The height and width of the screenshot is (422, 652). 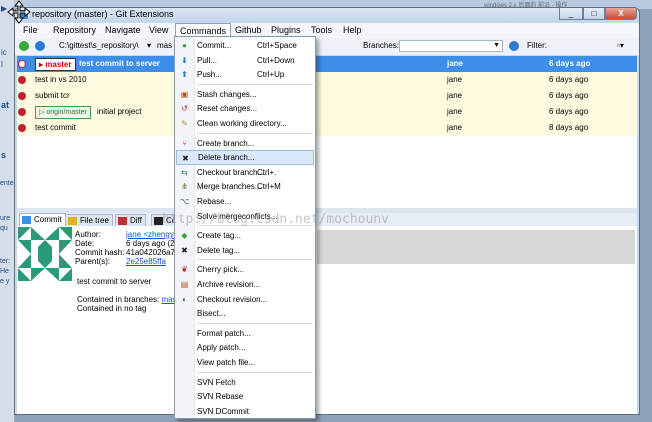 I want to click on create-branch-icon: ⑂, so click(x=184, y=143).